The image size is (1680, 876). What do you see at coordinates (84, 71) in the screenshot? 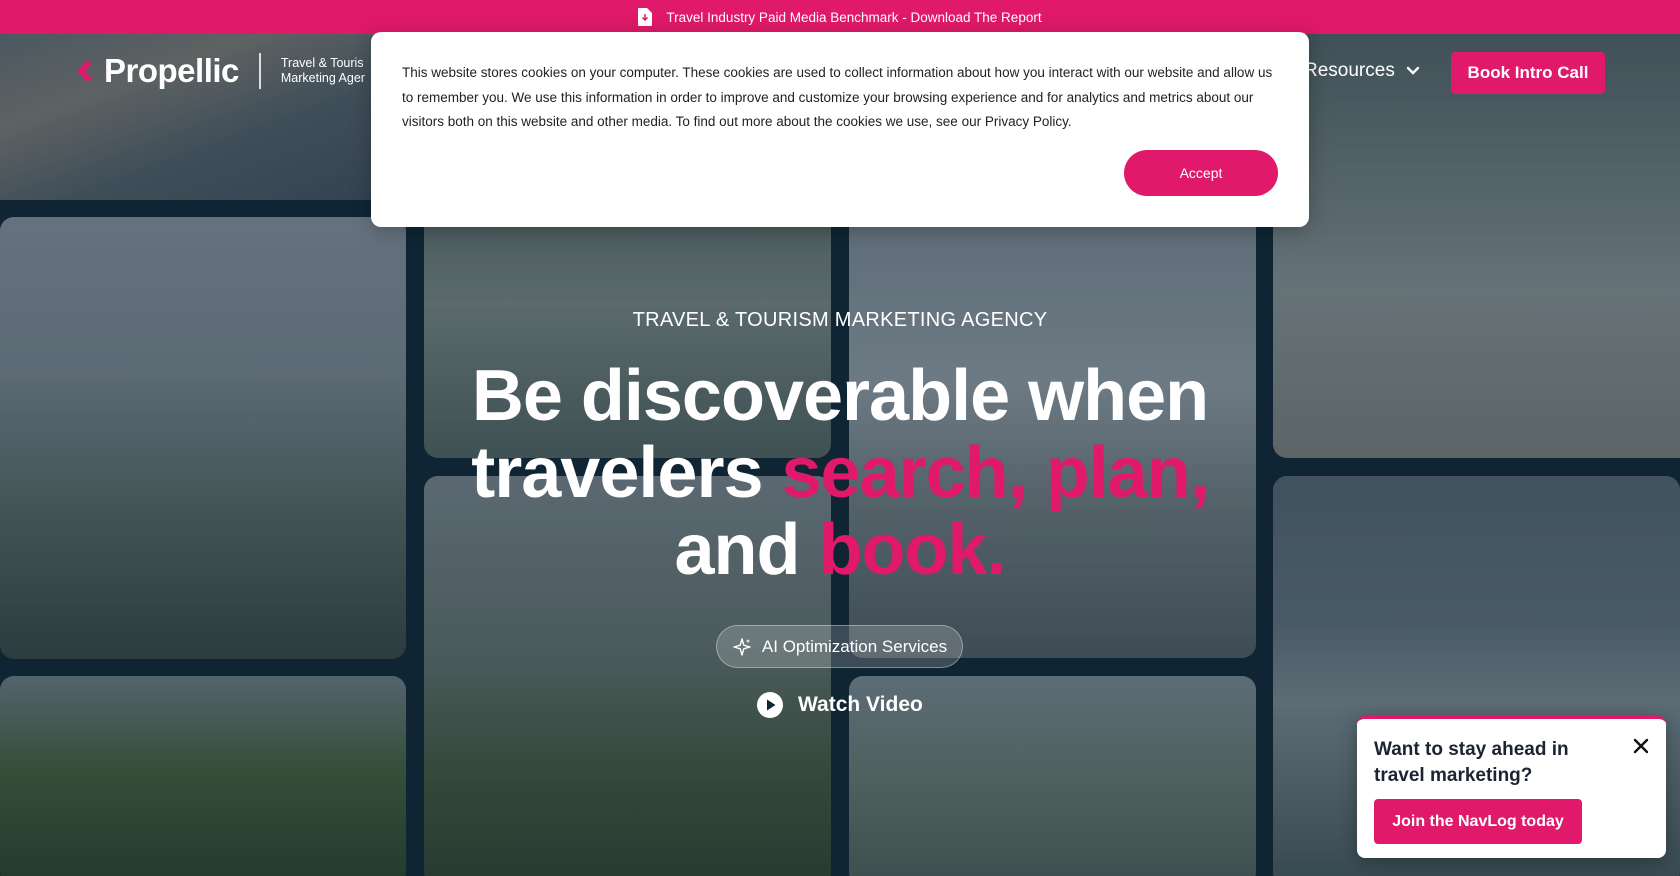
I see `logo-mark-icon` at bounding box center [84, 71].